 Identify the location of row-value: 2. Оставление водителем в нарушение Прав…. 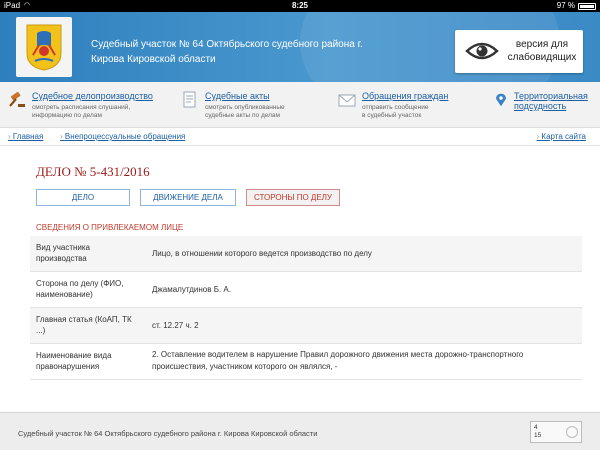
(338, 360).